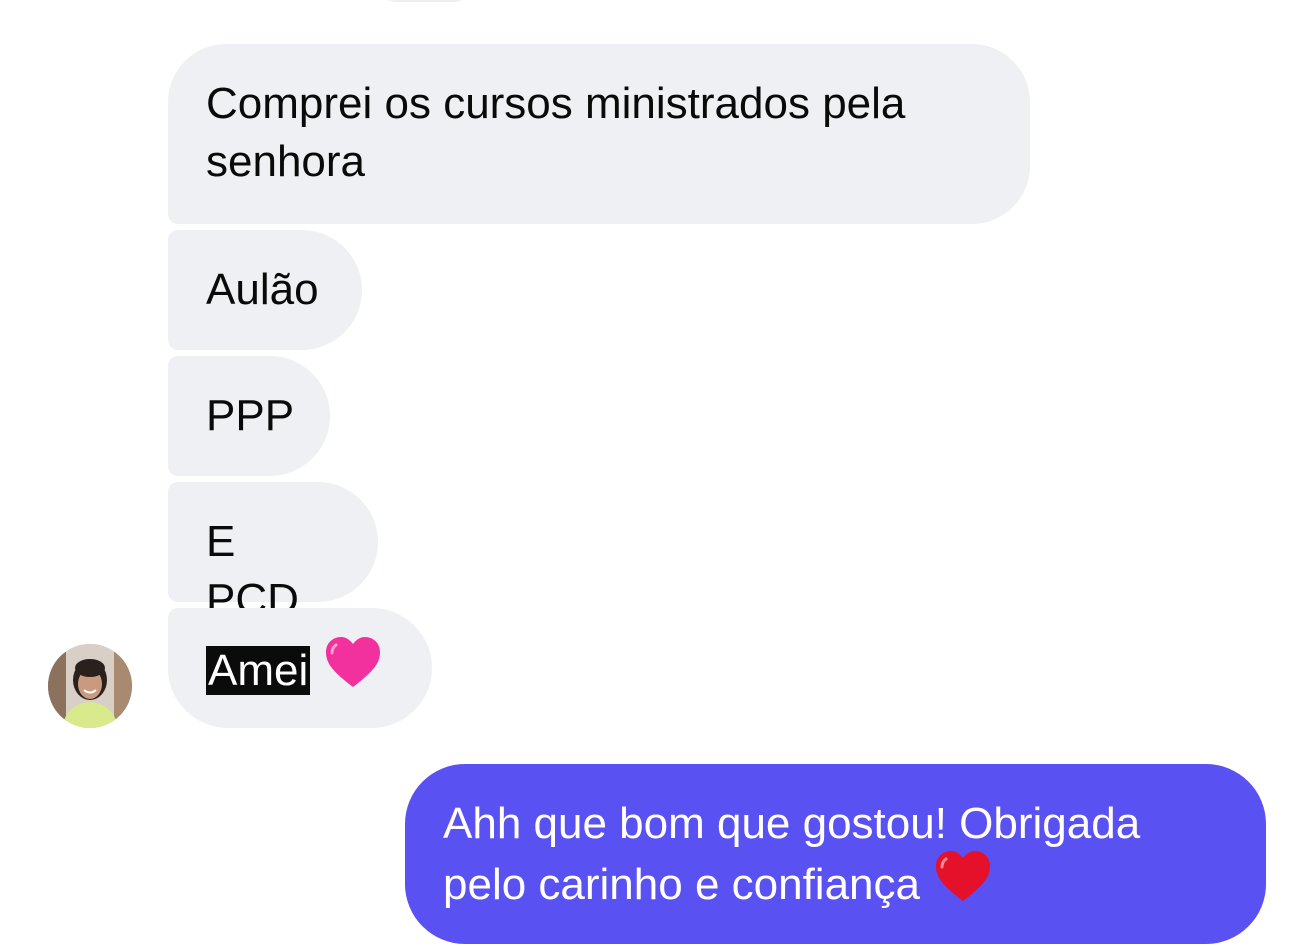 This screenshot has width=1290, height=952. What do you see at coordinates (963, 883) in the screenshot?
I see `red-heart-icon` at bounding box center [963, 883].